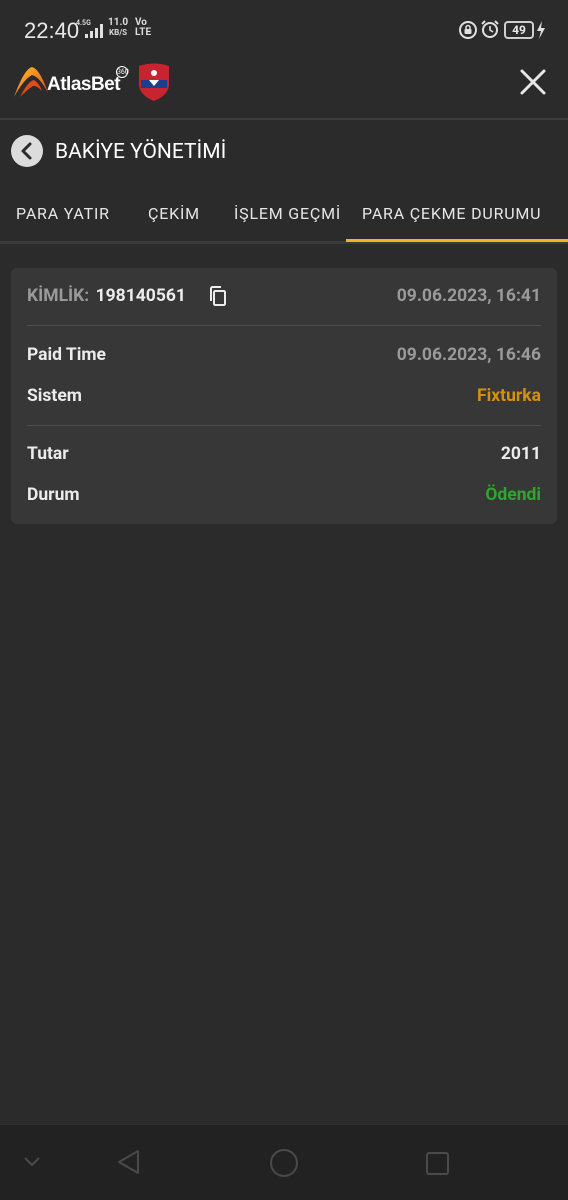 This screenshot has width=568, height=1200. Describe the element at coordinates (141, 152) in the screenshot. I see `page-title: BAKİYE YÖNETİMİ` at that location.